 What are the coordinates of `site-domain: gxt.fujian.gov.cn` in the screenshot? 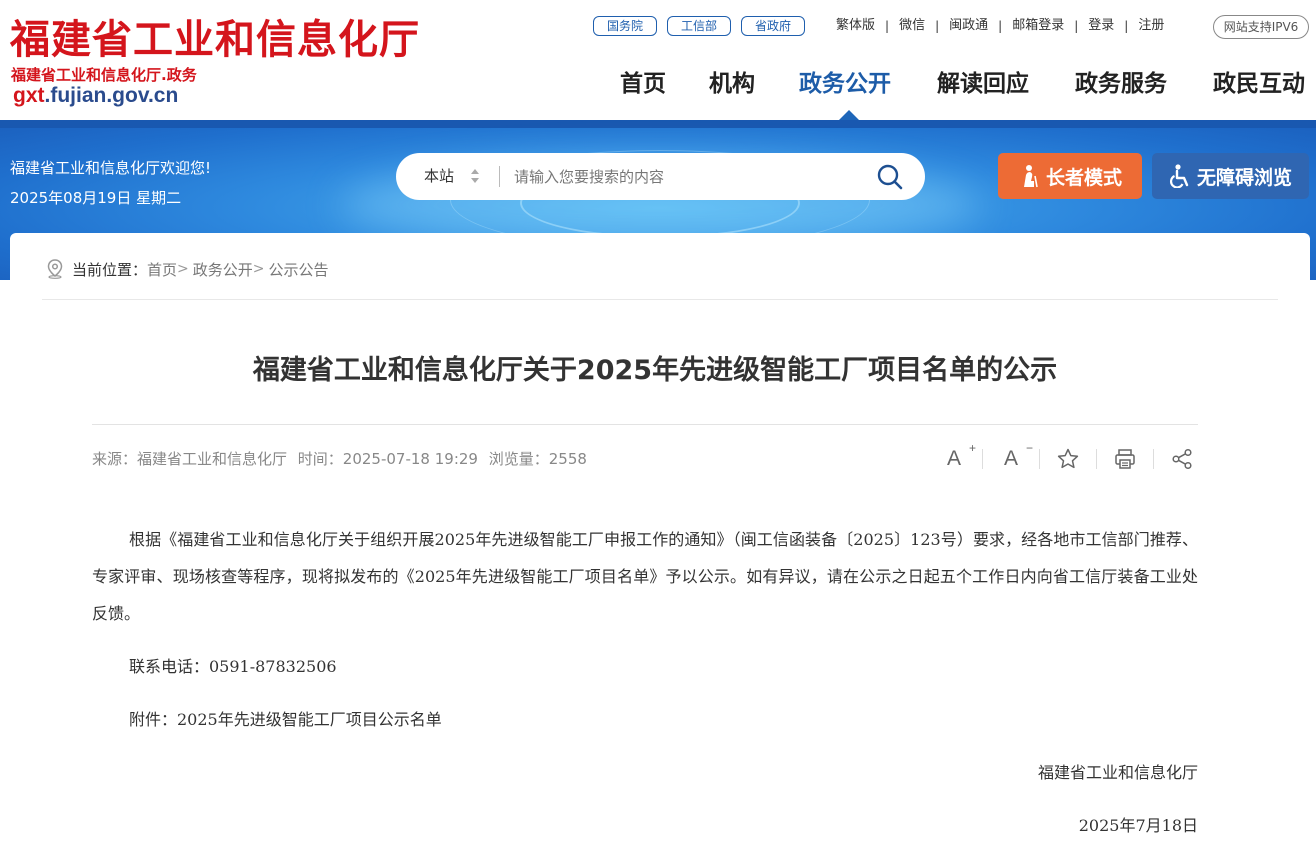 It's located at (95, 96).